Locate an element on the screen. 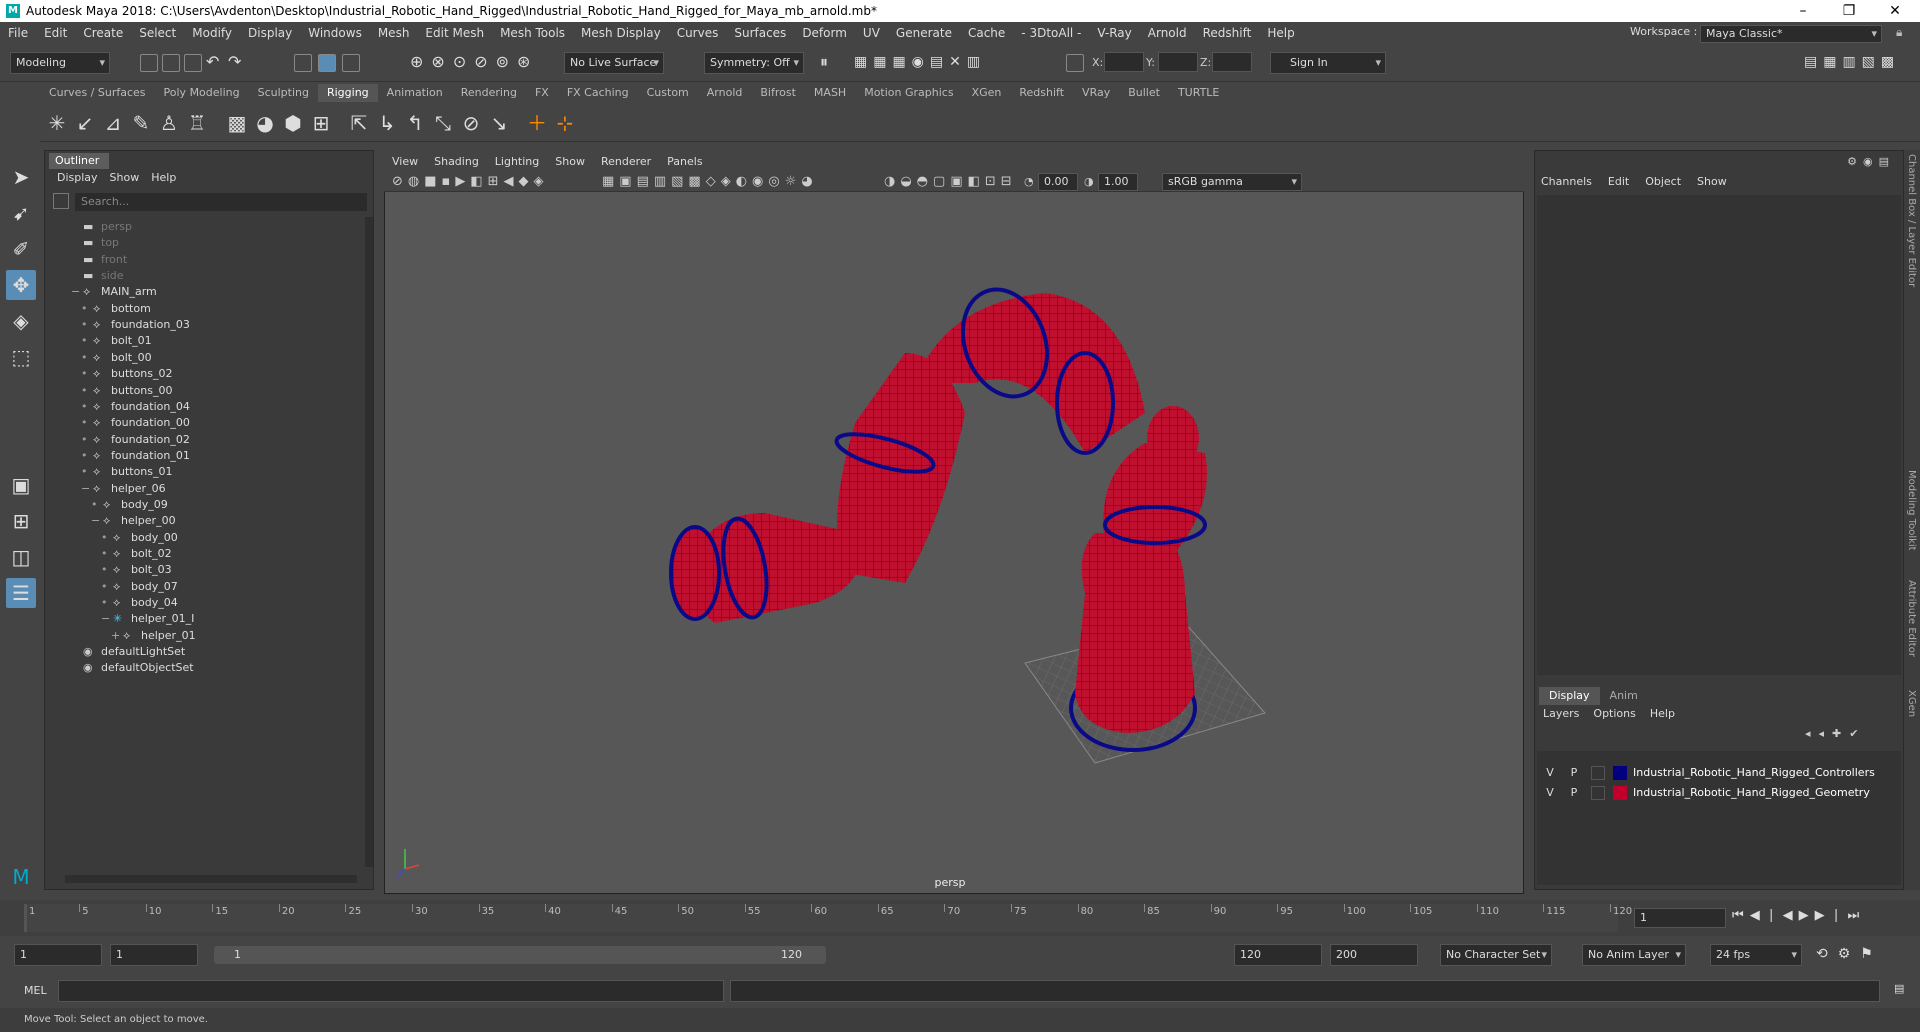  current-time-marker is located at coordinates (25, 918).